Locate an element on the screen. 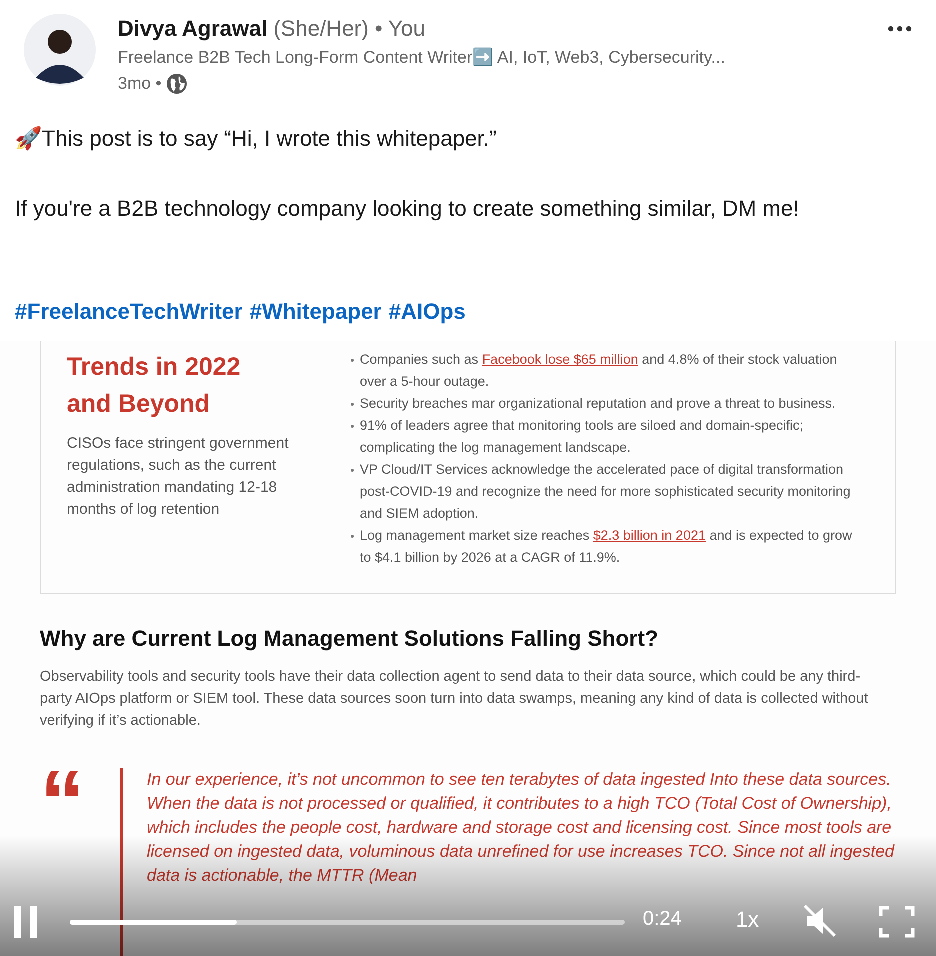 This screenshot has height=956, width=936. paragraph-text: Observability tools and security tools have their data collection agent to send data to their data source, which could be any third-party AIOps platform or SIEM tool. These data sources soon turn into data swamps, meaning any kind of data is collected without verifying if it’s actionable. is located at coordinates (455, 699).